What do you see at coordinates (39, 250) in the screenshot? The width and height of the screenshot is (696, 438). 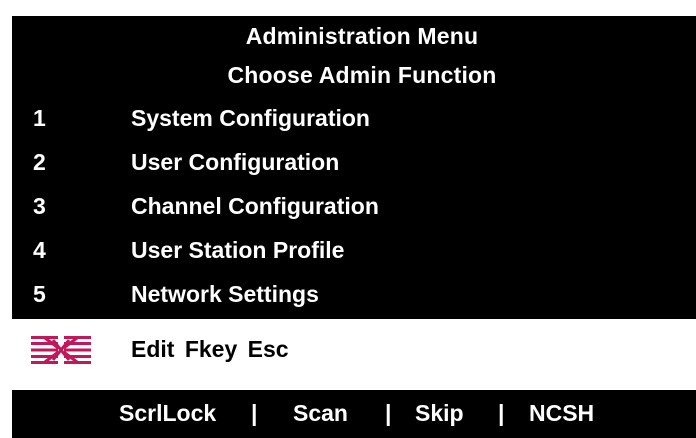 I see `menu-item-number: 4` at bounding box center [39, 250].